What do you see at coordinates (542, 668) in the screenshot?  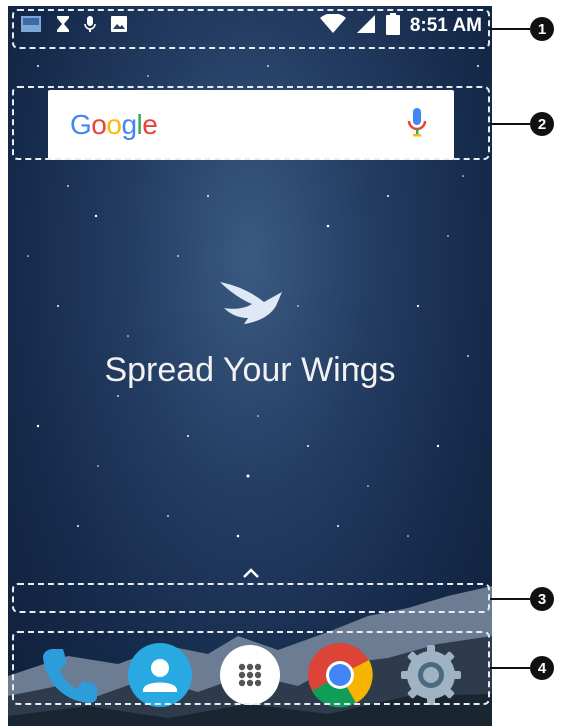 I see `callout-badge-4: 4` at bounding box center [542, 668].